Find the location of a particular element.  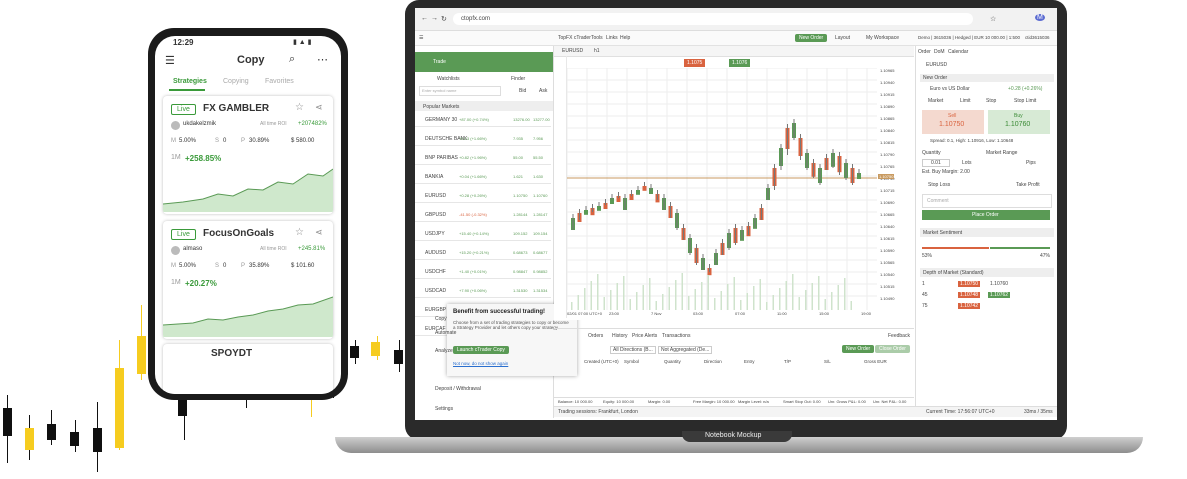

order-type-stop: Stop is located at coordinates (991, 101).